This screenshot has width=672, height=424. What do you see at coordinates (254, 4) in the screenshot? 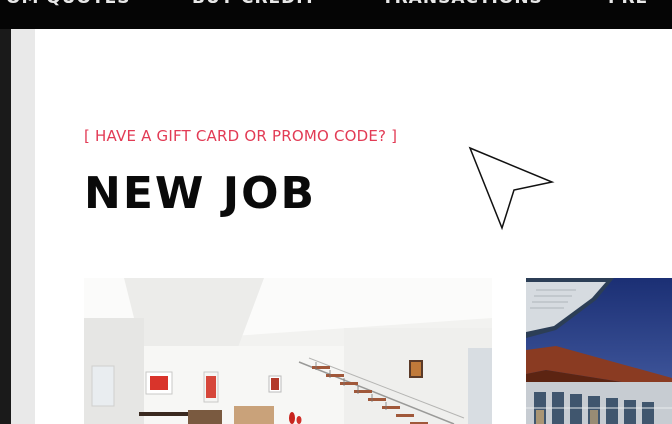
I see `nav-item-buy-credit: BUY CREDIT` at bounding box center [254, 4].